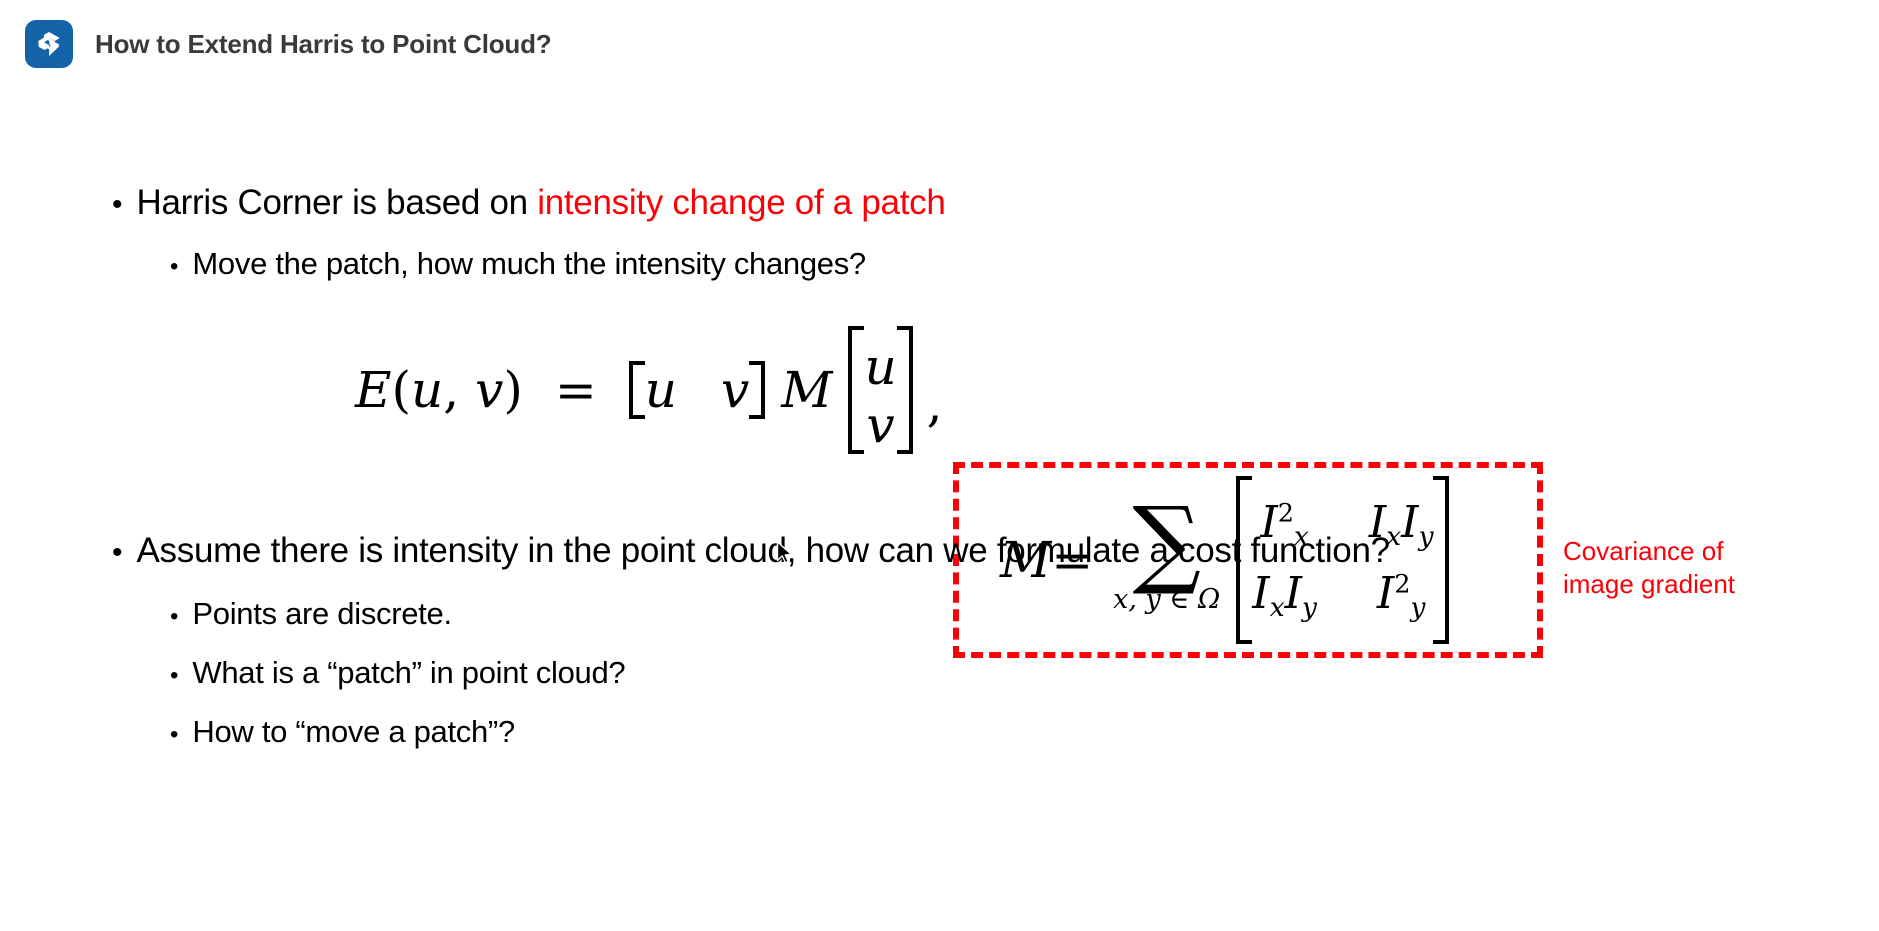 This screenshot has height=931, width=1879. I want to click on page-title: How to Extend Harris to Point Cloud?, so click(323, 43).